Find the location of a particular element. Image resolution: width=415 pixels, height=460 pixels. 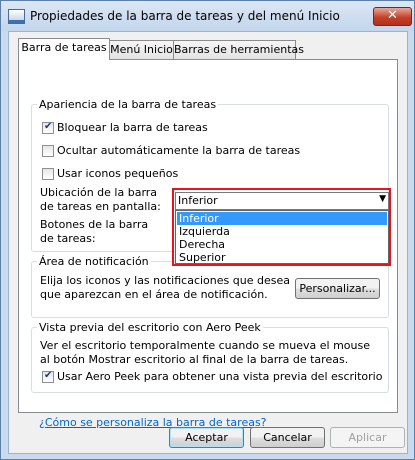

buttons-label: Botones de la barra de tareas: is located at coordinates (94, 231).